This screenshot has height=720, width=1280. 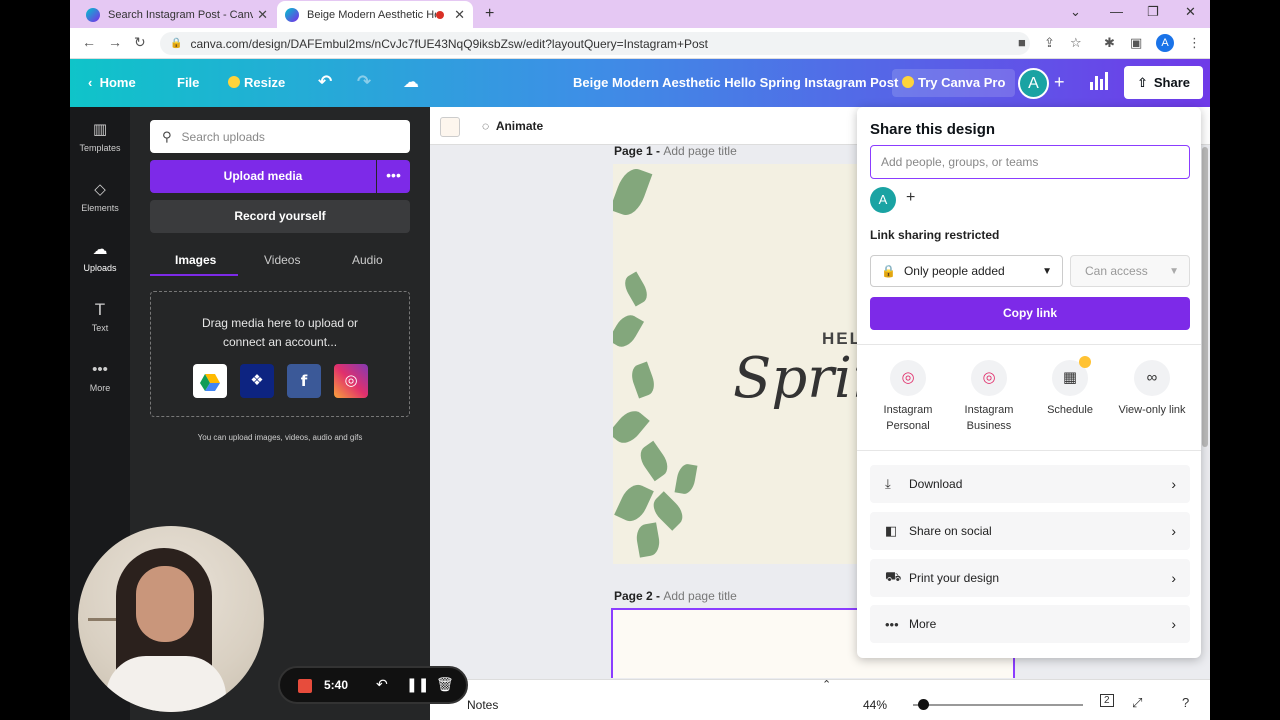 What do you see at coordinates (375, 14) in the screenshot?
I see `browser-tab-design: Beige Modern Aesthetic Hell ✕` at bounding box center [375, 14].